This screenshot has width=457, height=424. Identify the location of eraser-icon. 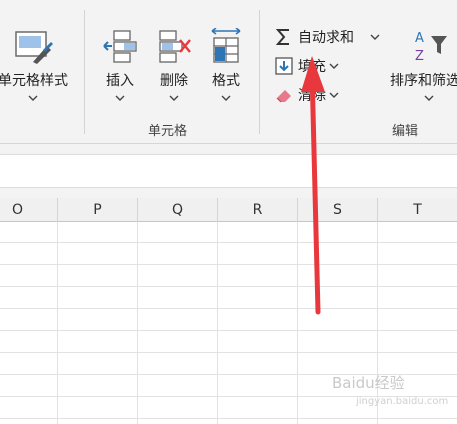
(283, 96).